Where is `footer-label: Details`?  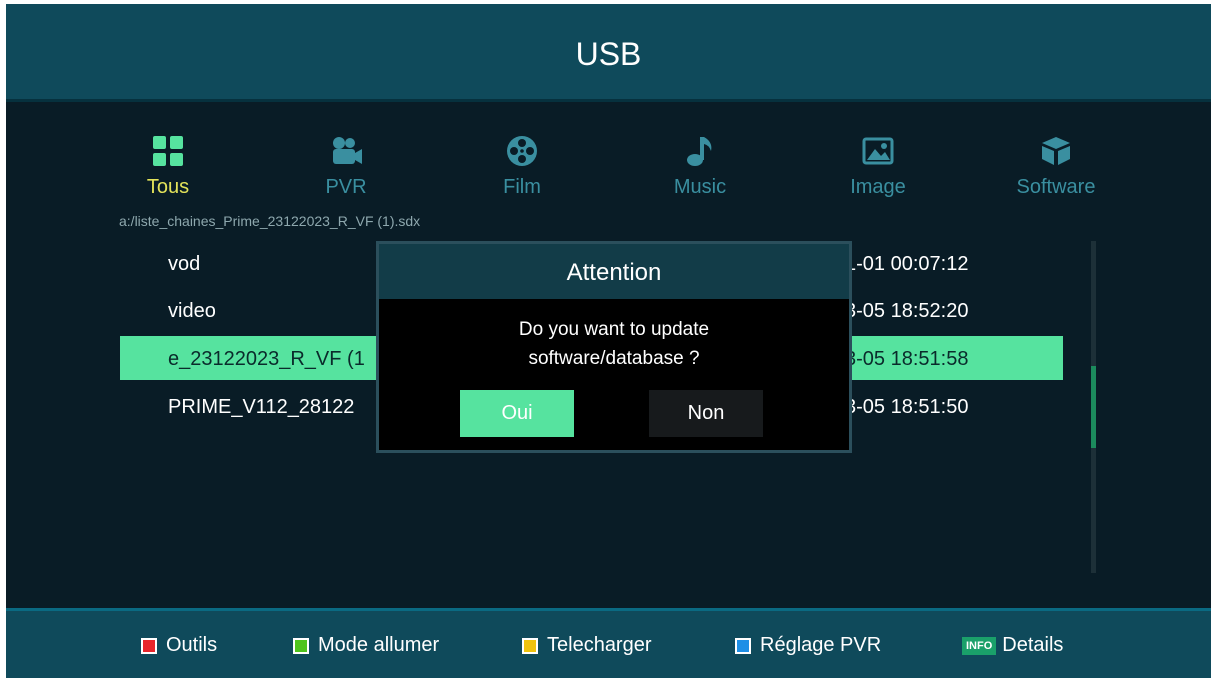 footer-label: Details is located at coordinates (1033, 645).